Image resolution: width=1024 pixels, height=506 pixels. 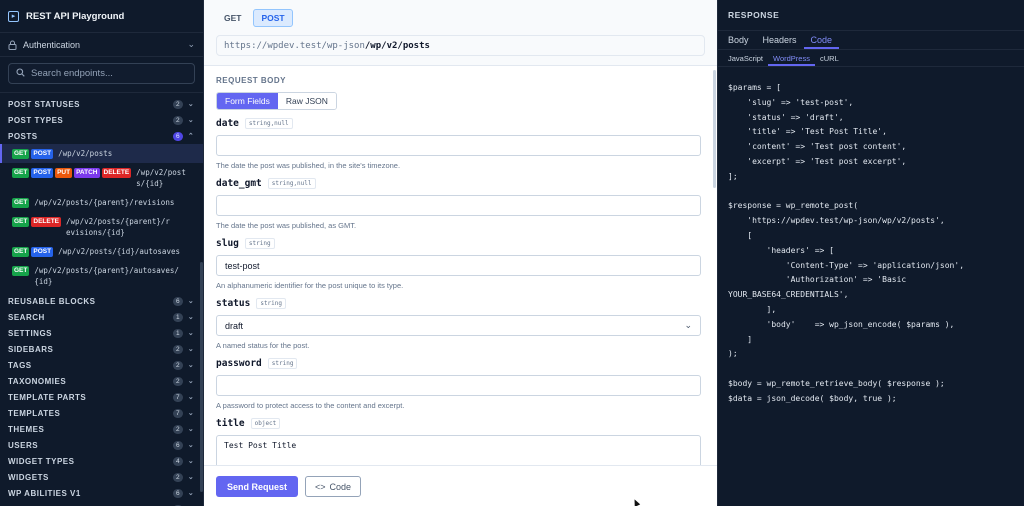 I want to click on category-label: POSTS, so click(x=23, y=136).